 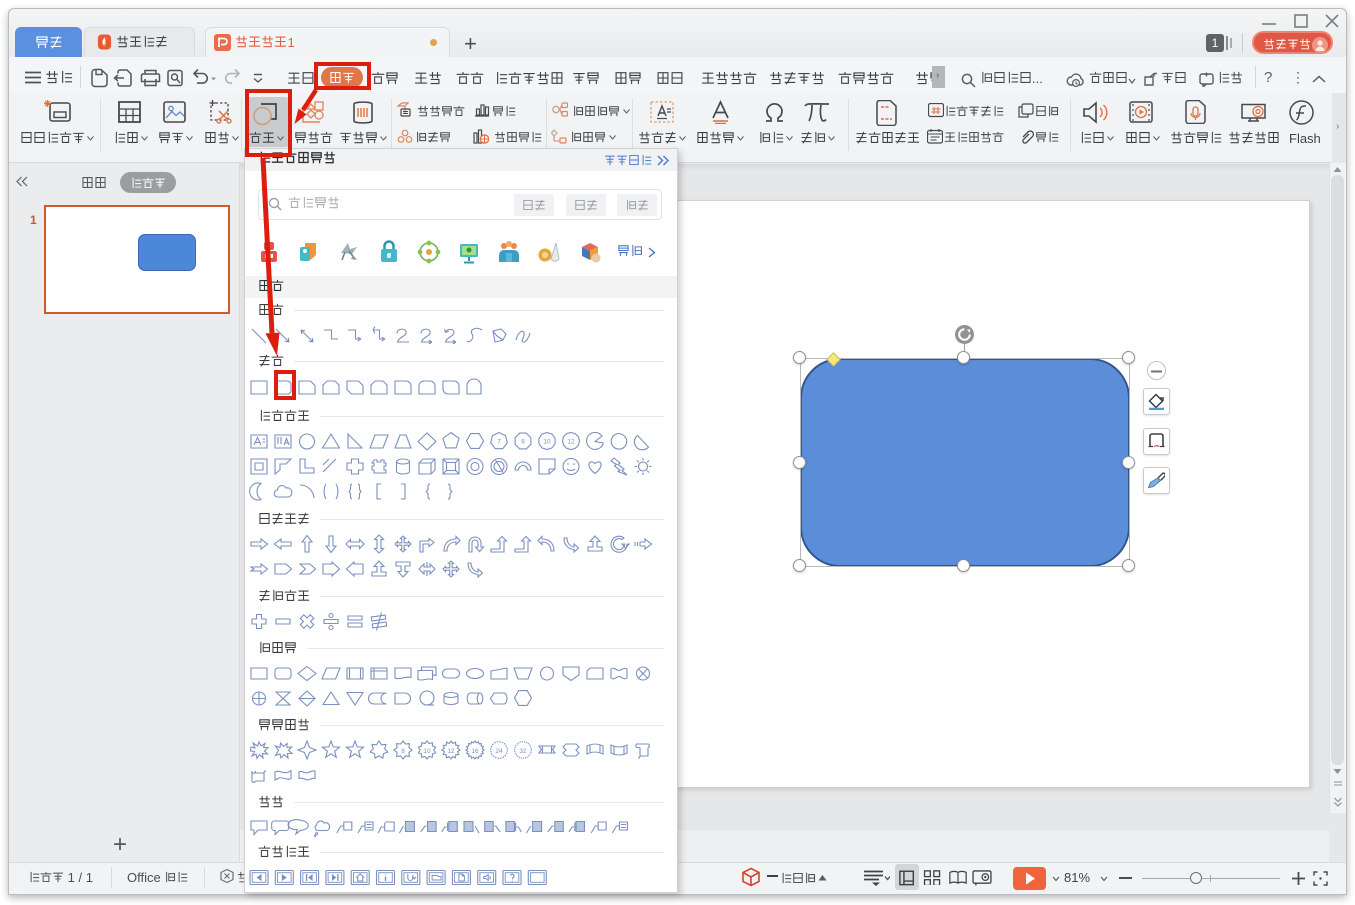 What do you see at coordinates (523, 751) in the screenshot?
I see `svg-text: 32` at bounding box center [523, 751].